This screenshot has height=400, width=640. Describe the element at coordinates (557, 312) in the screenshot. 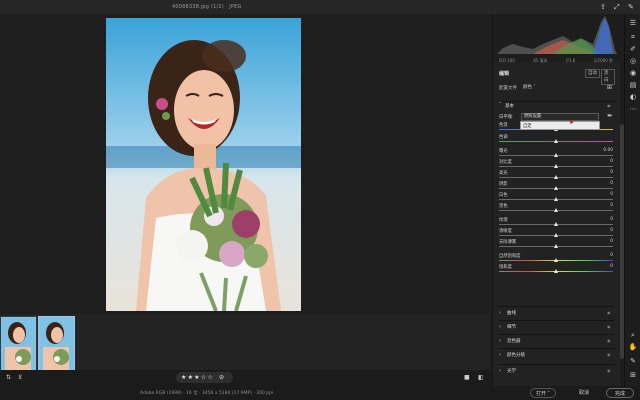

I see `panel-section-header: › 曲线 ◉` at that location.